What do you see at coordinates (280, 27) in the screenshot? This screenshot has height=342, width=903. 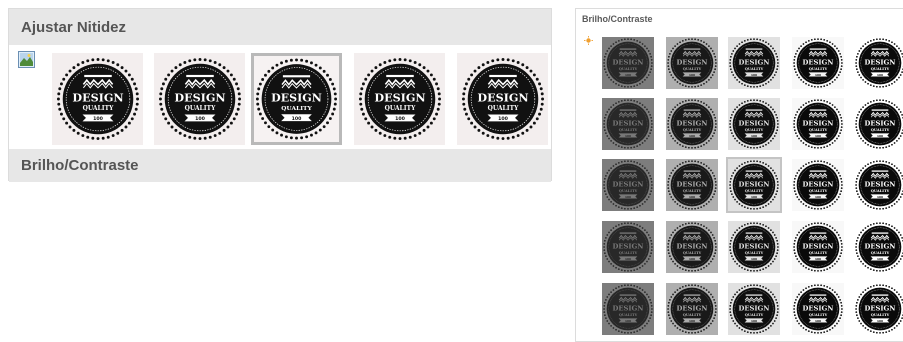 I see `sharpen-header: Ajustar Nitidez` at bounding box center [280, 27].